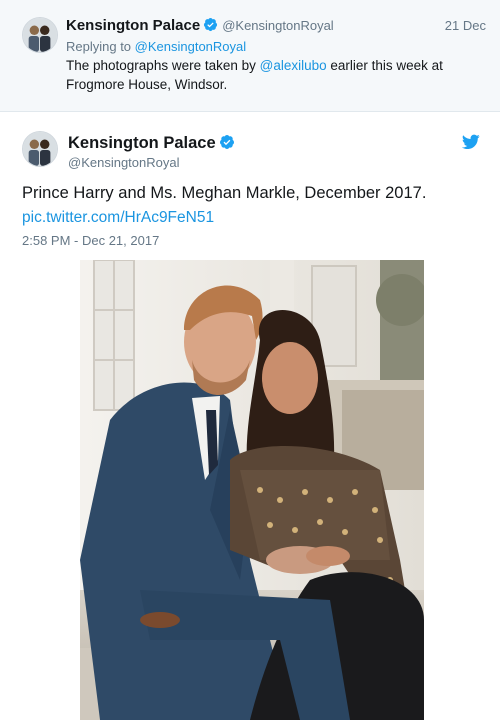 Image resolution: width=500 pixels, height=720 pixels. I want to click on reply-tweet-header: Kensington Palace @KensingtonRoyal 21 Dec, so click(276, 28).